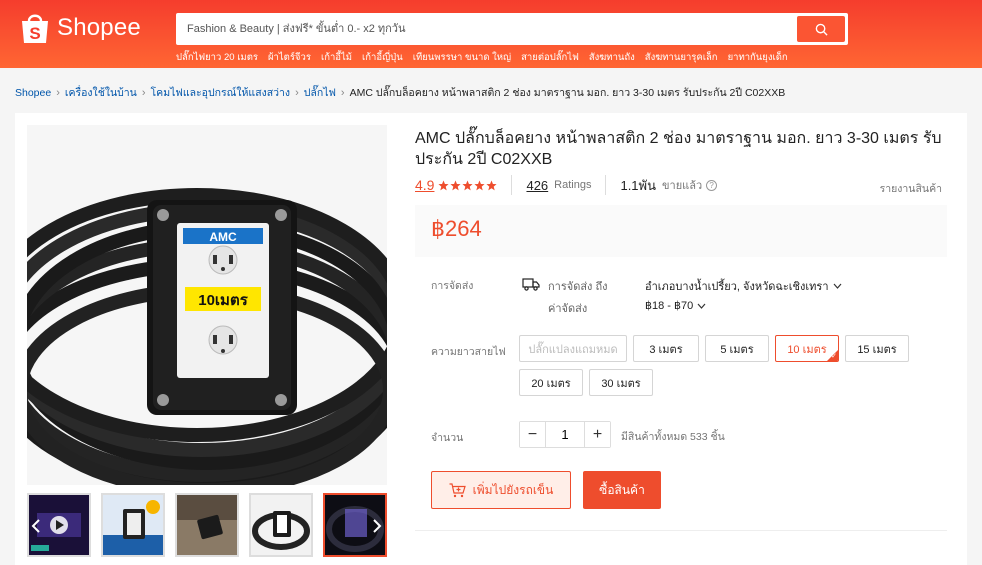 The width and height of the screenshot is (982, 565). I want to click on breadcrumb-link: Shopee, so click(33, 93).